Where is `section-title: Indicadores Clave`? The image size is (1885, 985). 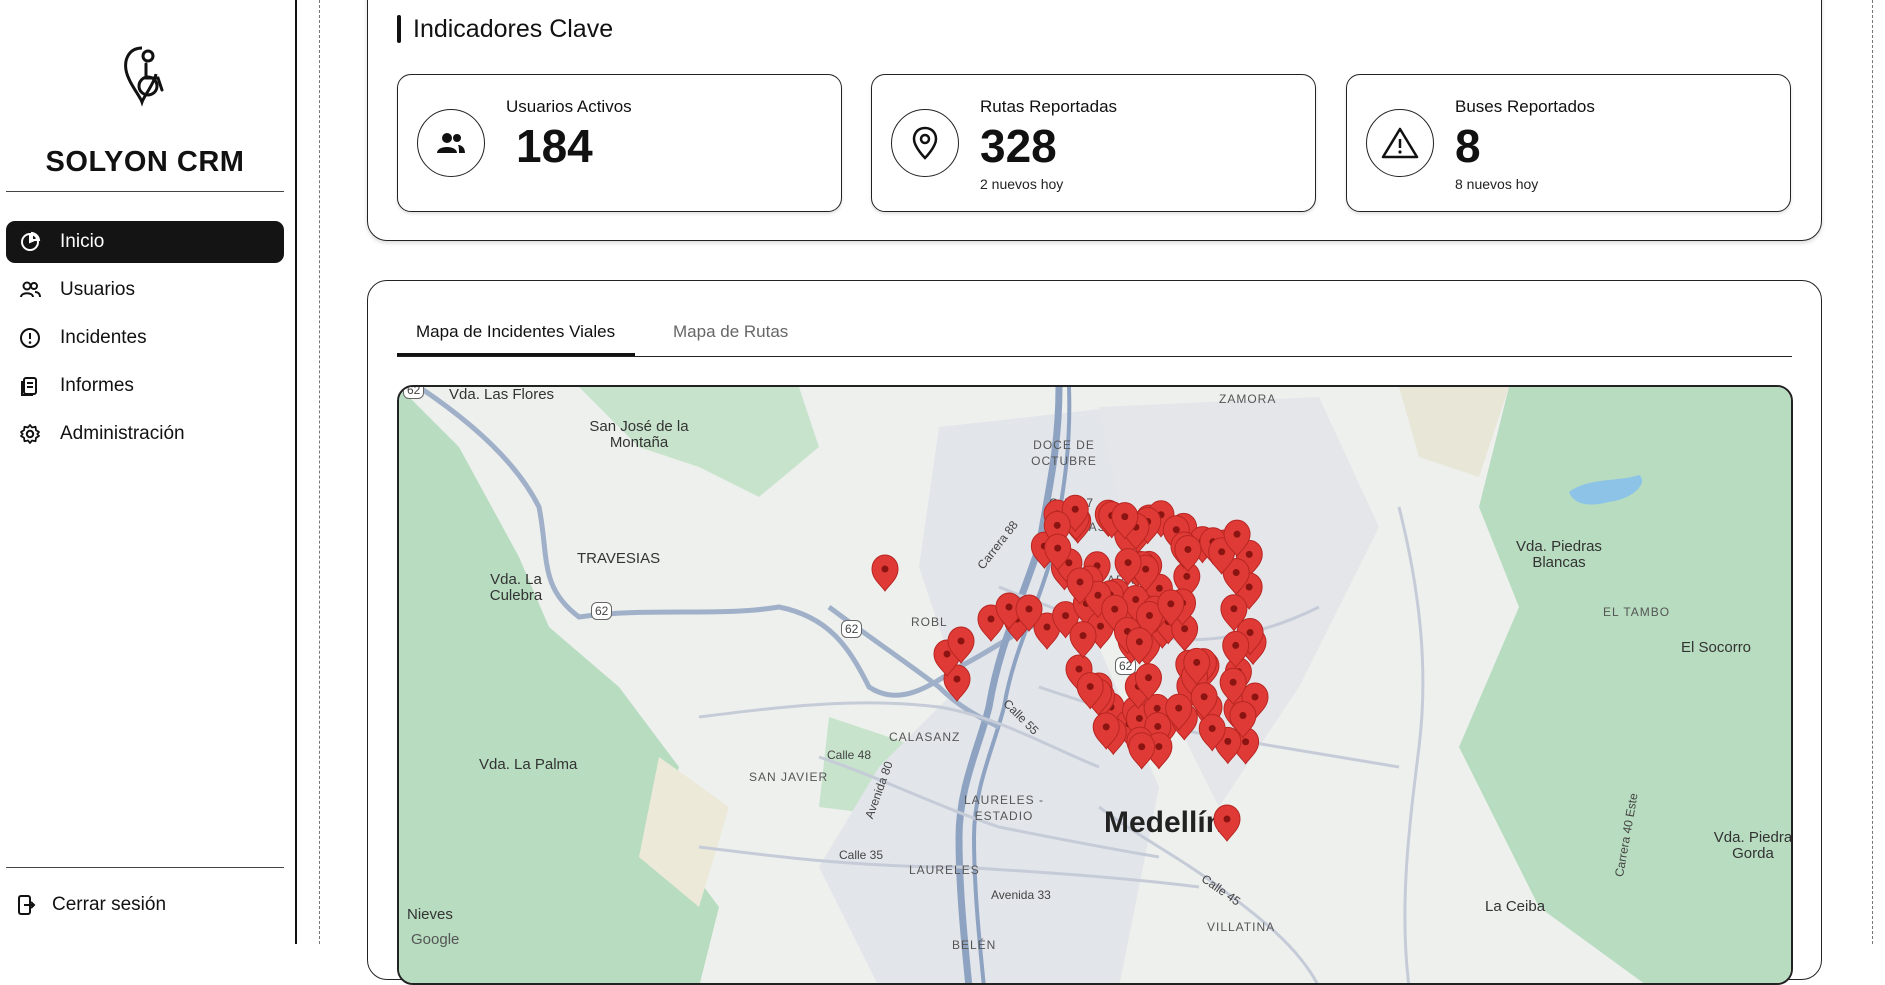 section-title: Indicadores Clave is located at coordinates (505, 29).